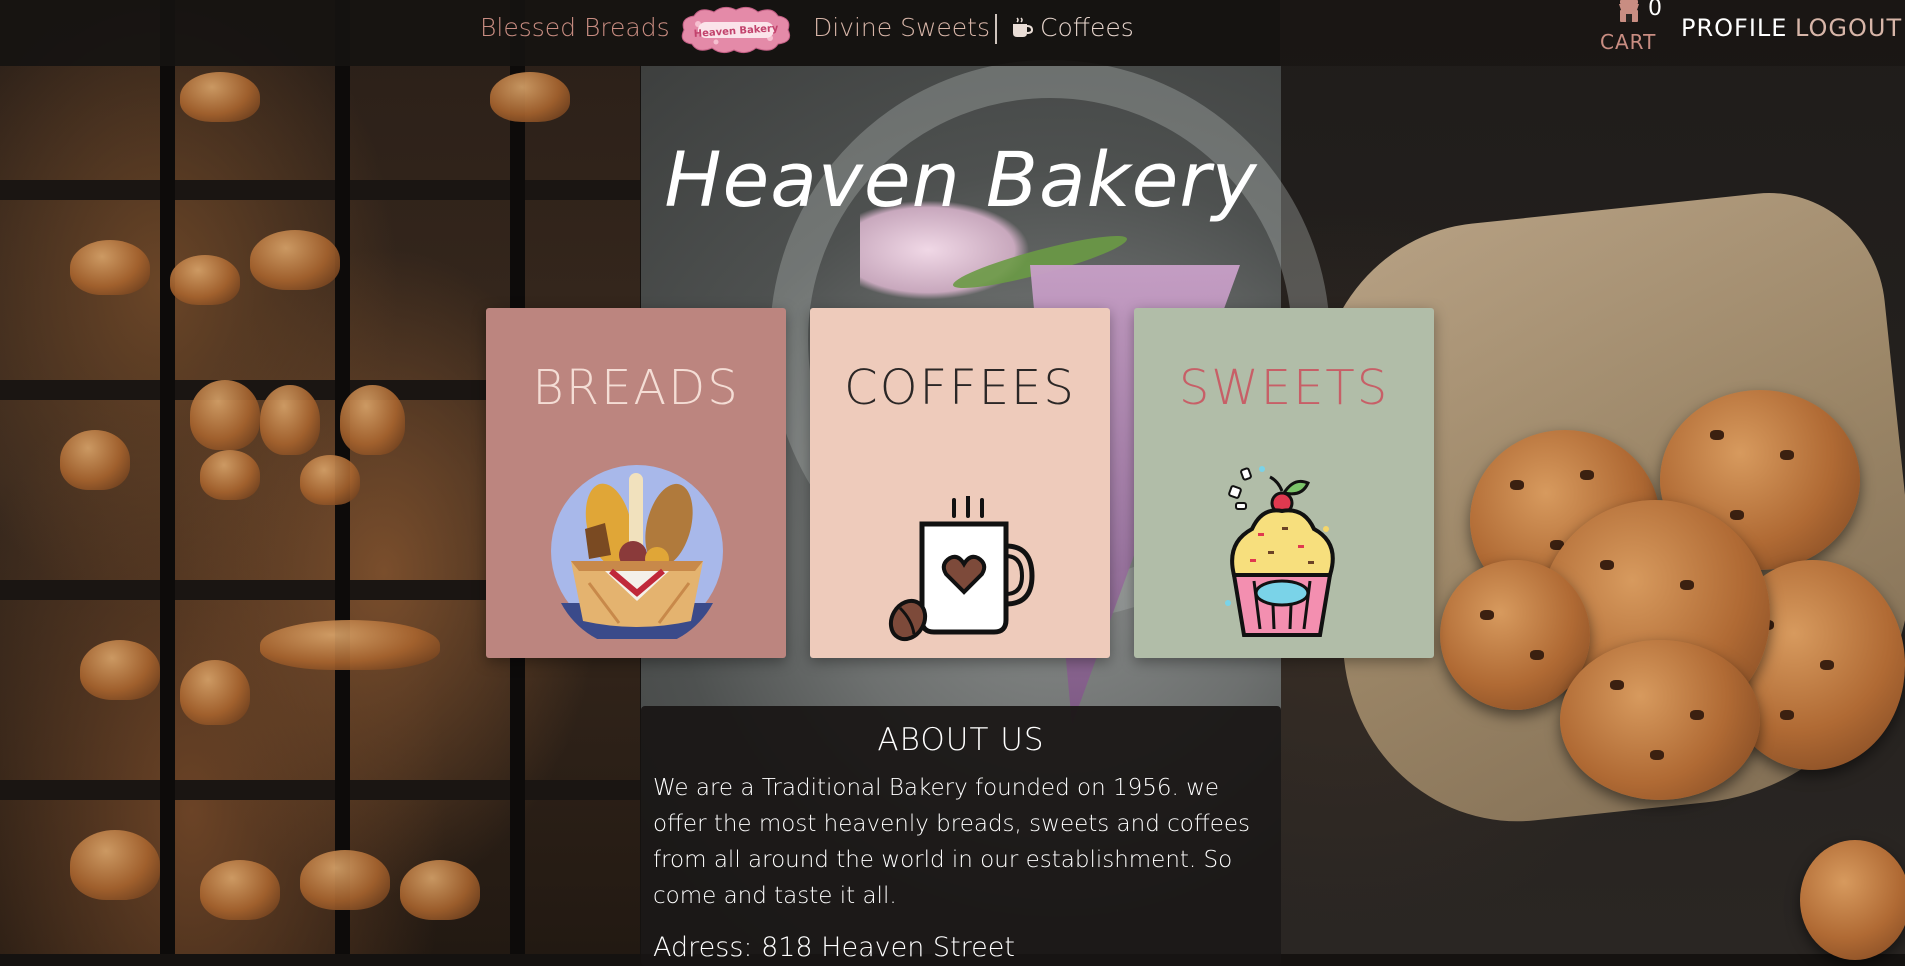 The width and height of the screenshot is (1905, 966). I want to click on cart-button: 0 CART, so click(1630, 29).